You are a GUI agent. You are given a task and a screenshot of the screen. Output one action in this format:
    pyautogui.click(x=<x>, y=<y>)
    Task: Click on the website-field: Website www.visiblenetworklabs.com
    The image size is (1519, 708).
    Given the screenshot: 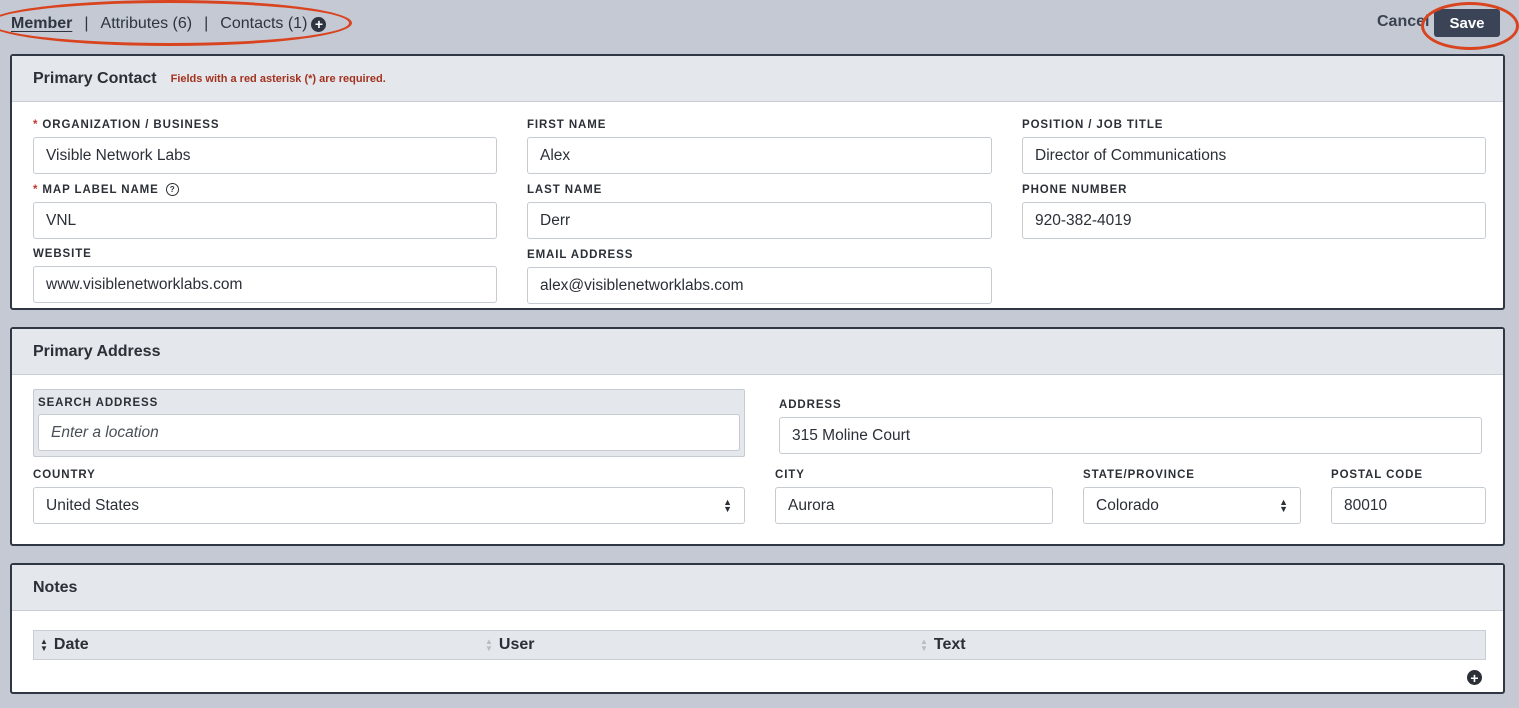 What is the action you would take?
    pyautogui.click(x=265, y=275)
    